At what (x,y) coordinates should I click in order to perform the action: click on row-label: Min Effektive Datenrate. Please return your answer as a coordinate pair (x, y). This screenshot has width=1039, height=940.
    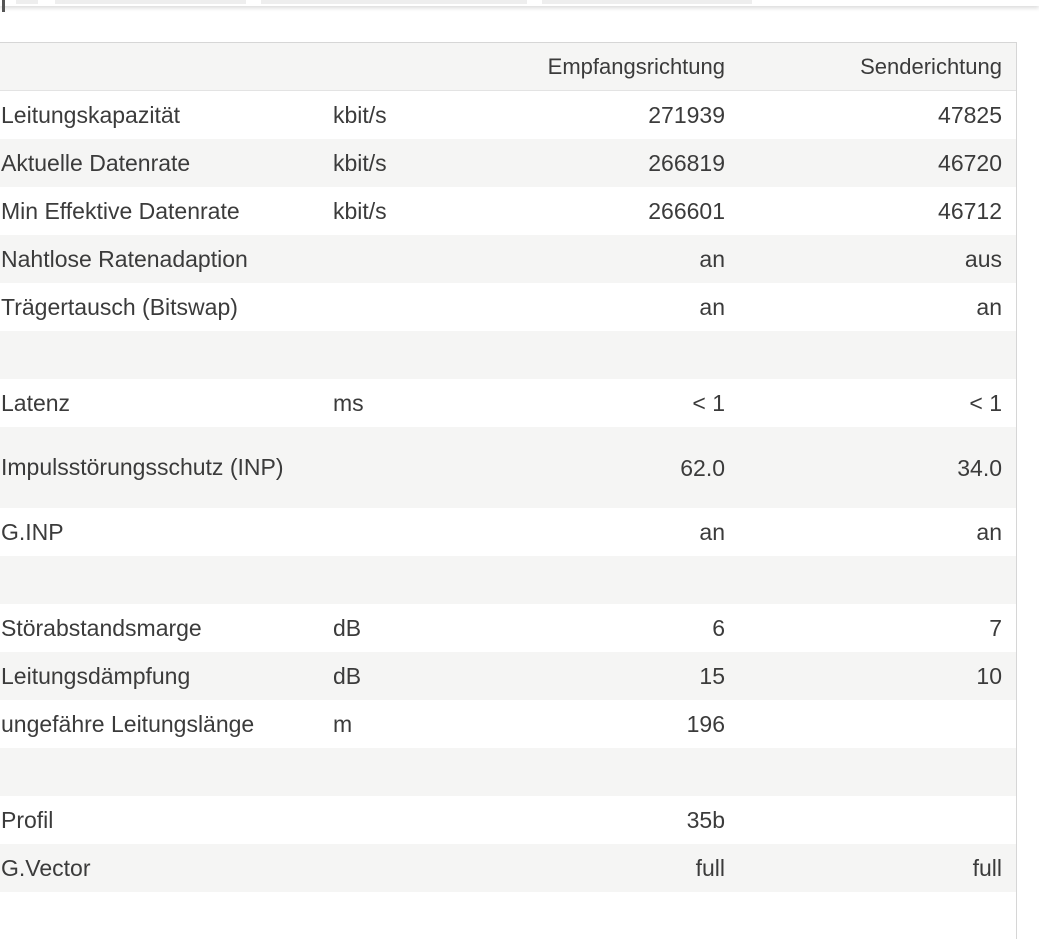
    Looking at the image, I should click on (166, 211).